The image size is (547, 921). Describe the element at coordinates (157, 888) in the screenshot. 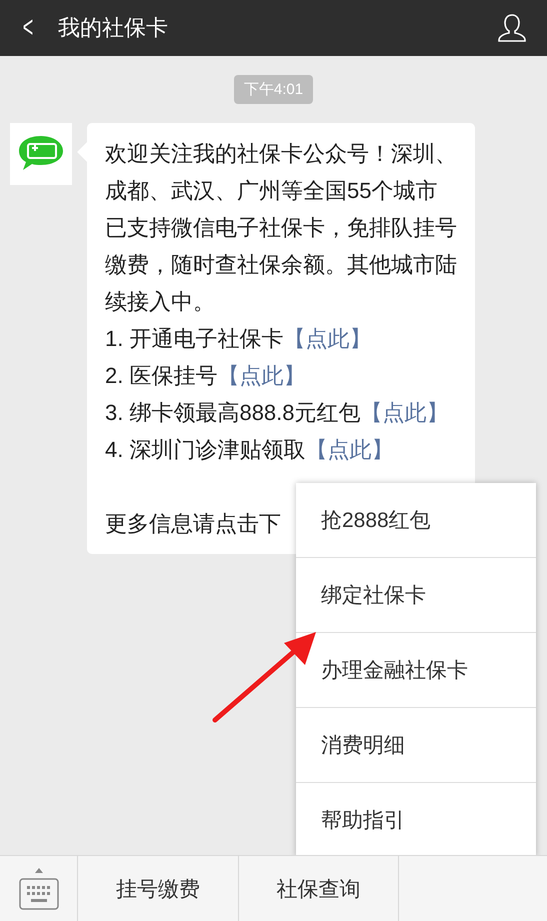

I see `menu-tab: 挂号缴费` at that location.